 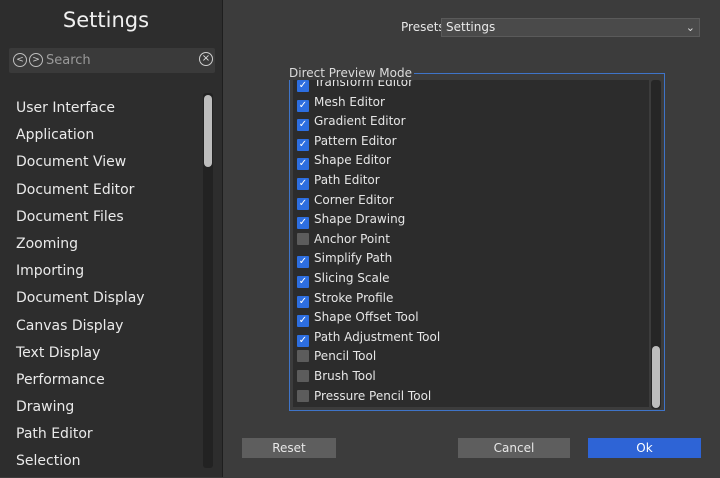 I want to click on preview-option-row: ✓ Mesh Editor, so click(x=341, y=102).